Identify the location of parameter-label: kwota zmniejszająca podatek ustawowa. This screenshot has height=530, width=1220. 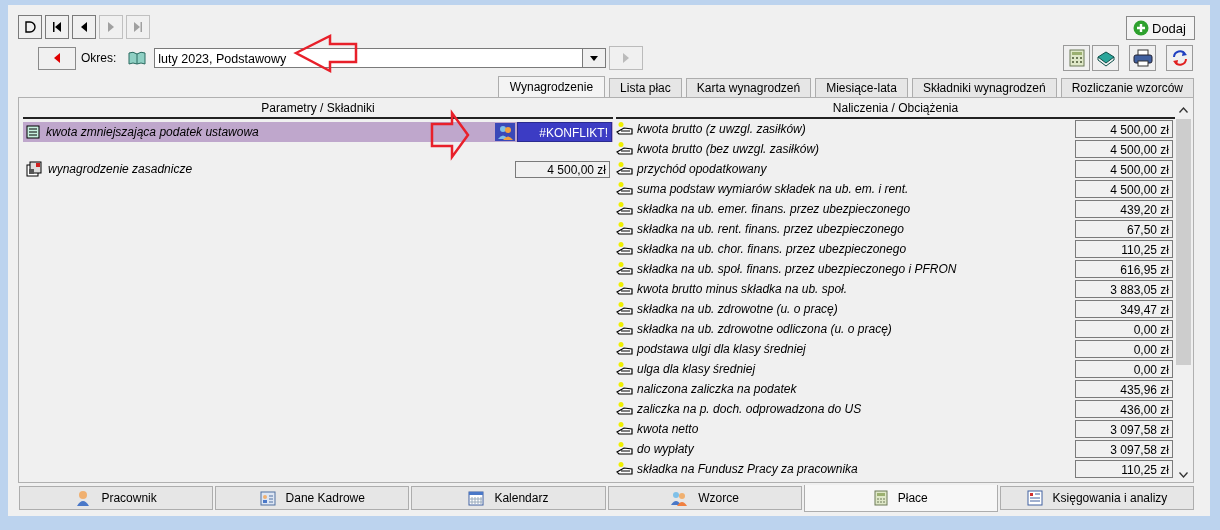
(153, 132).